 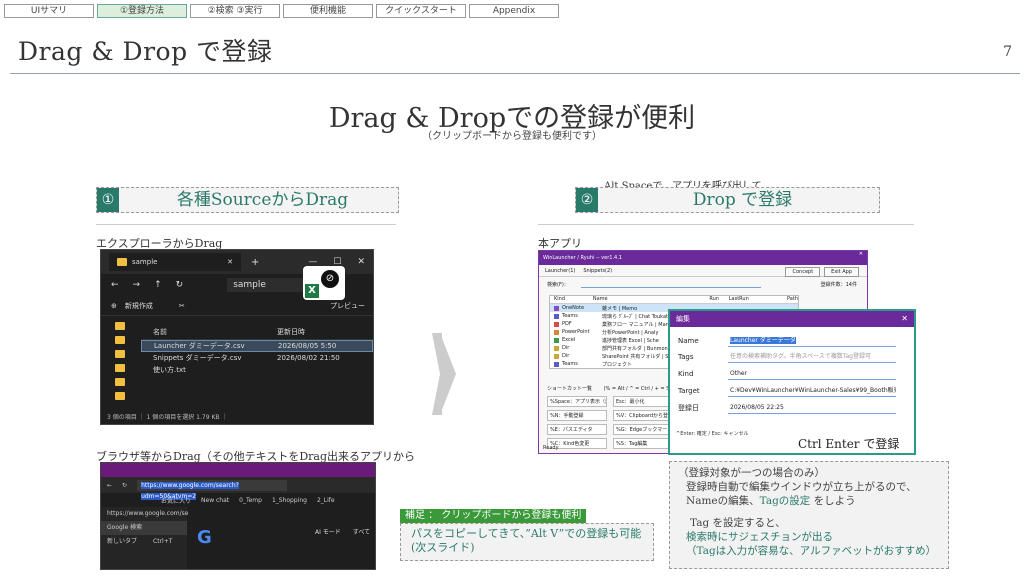 What do you see at coordinates (527, 542) in the screenshot?
I see `supplement-box: パスをコピーしてきて、”Alt V”での登録も可能 (次スライド)` at bounding box center [527, 542].